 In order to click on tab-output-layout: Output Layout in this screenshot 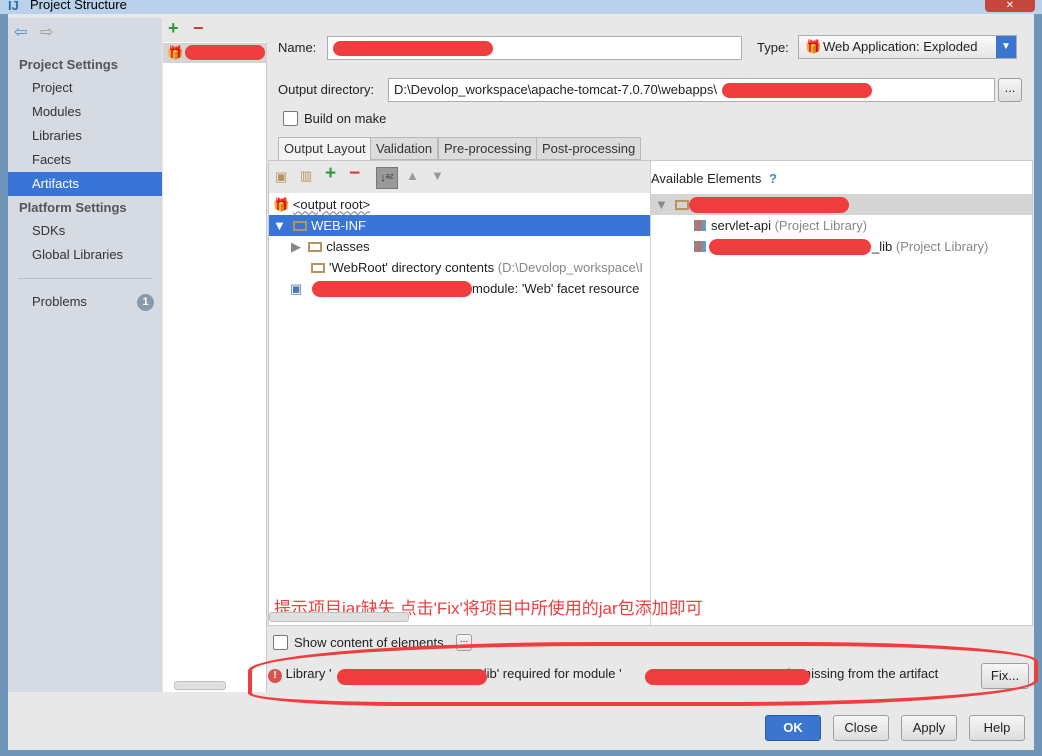, I will do `click(325, 149)`.